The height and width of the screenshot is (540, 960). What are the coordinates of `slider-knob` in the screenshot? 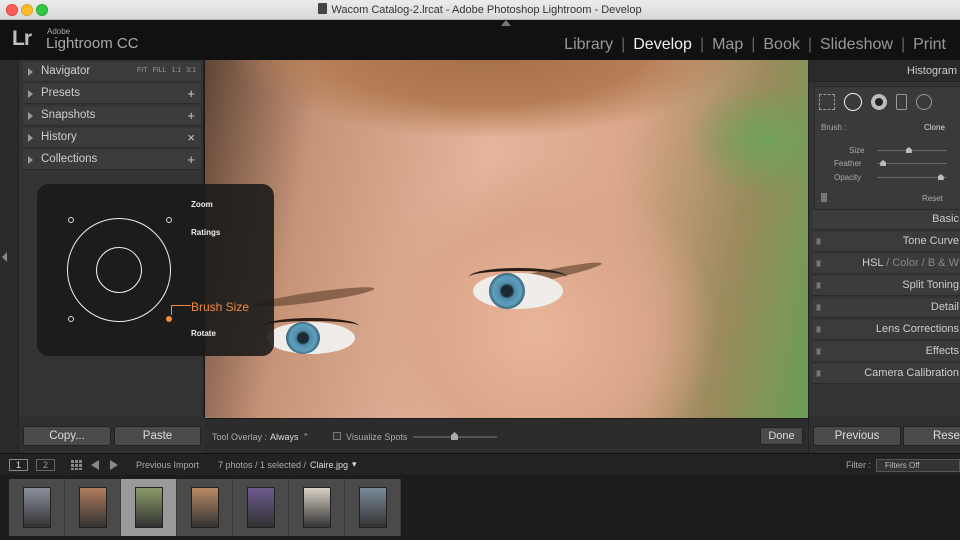 It's located at (454, 436).